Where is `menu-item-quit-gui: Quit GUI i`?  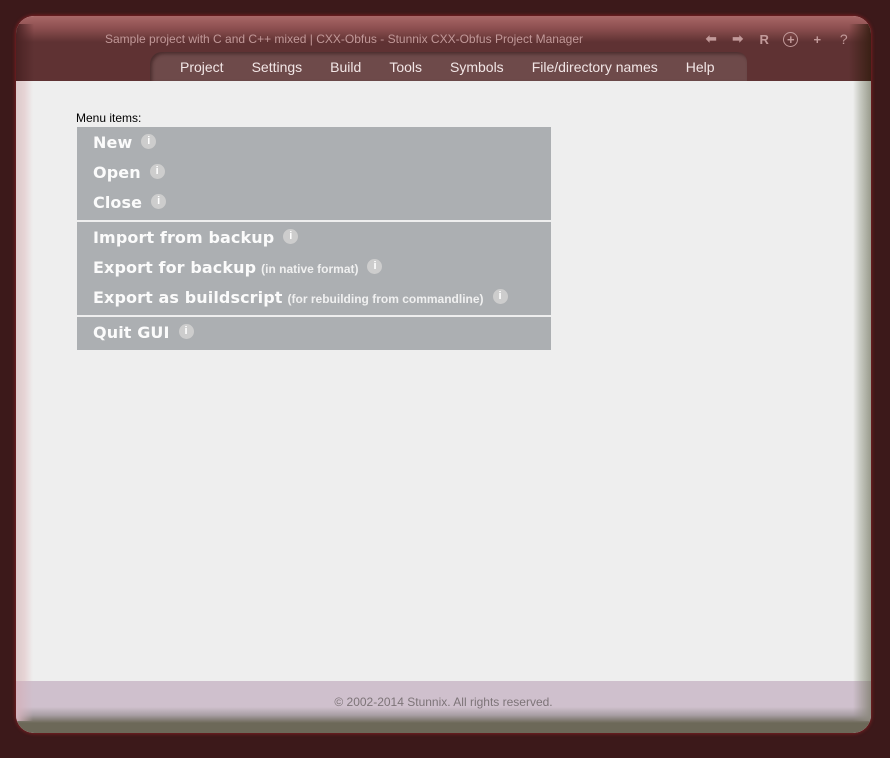
menu-item-quit-gui: Quit GUI i is located at coordinates (314, 333).